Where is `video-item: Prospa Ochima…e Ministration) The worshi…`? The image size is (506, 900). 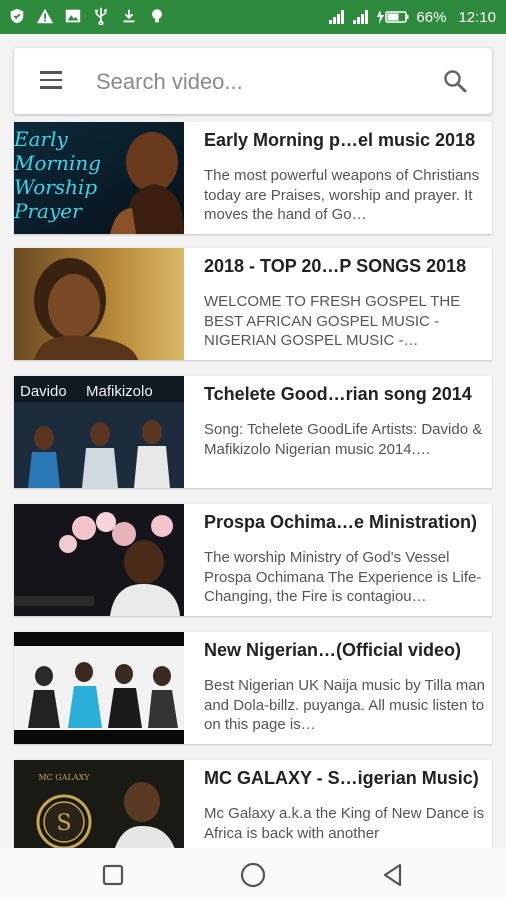 video-item: Prospa Ochima…e Ministration) The worshi… is located at coordinates (253, 560).